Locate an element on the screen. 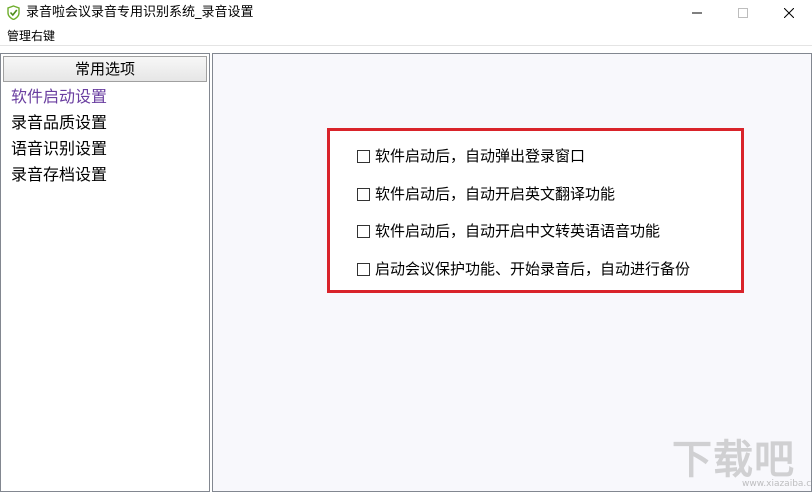  maximize-icon is located at coordinates (743, 13).